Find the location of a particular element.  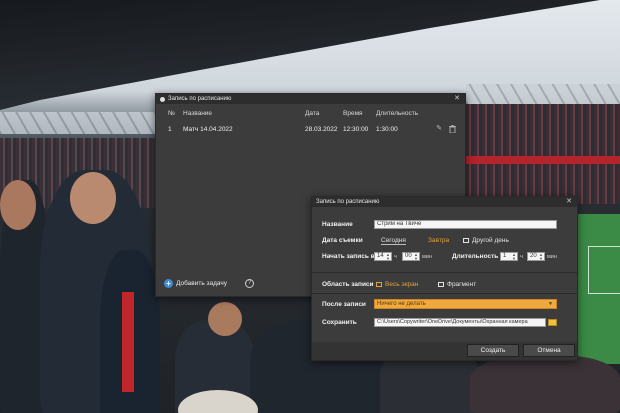

start-minutes-value: 00 is located at coordinates (408, 256).